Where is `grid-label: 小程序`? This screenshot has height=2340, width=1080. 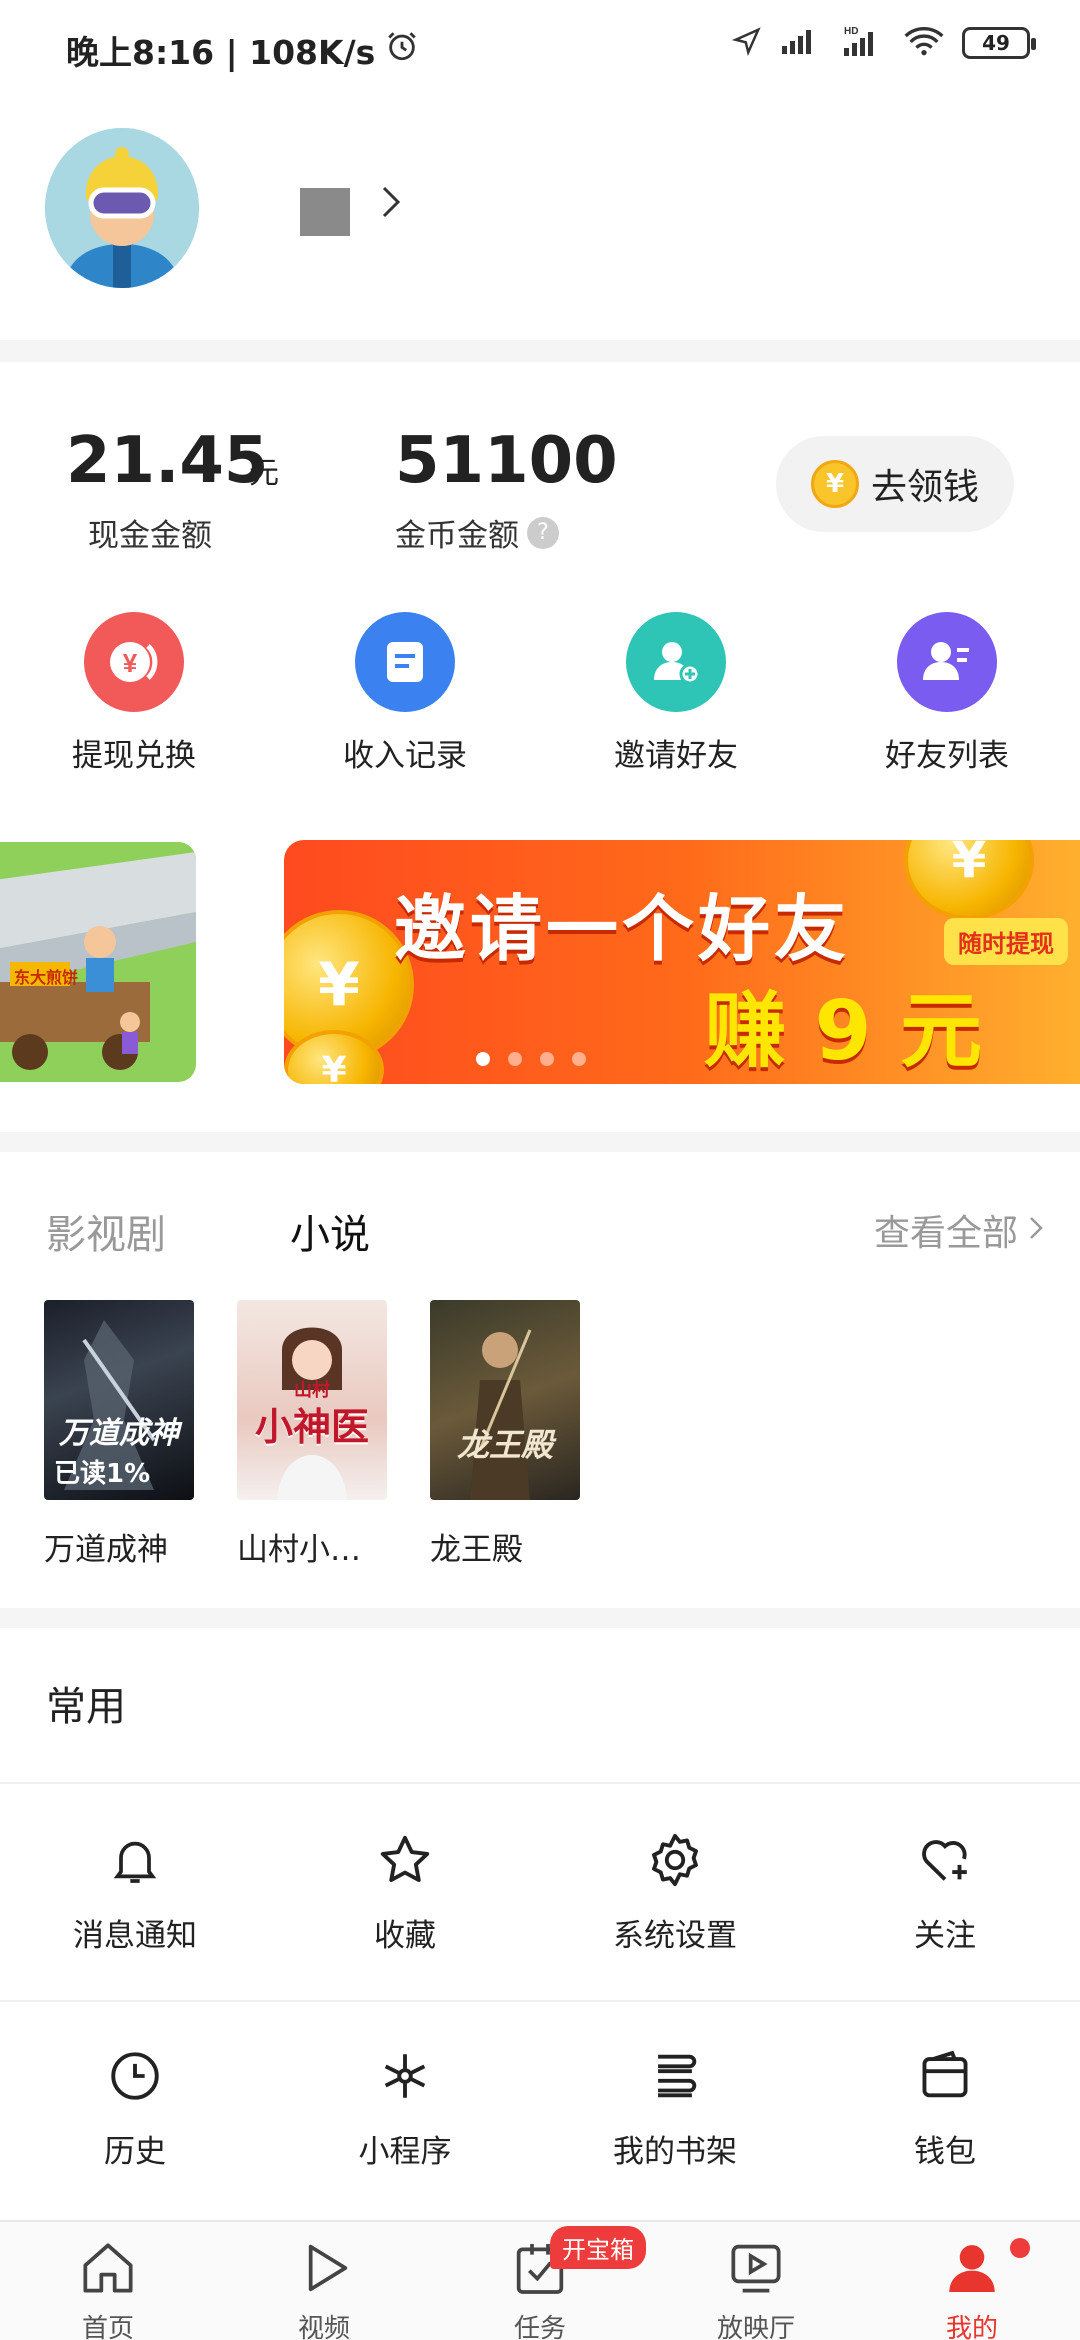
grid-label: 小程序 is located at coordinates (405, 2152).